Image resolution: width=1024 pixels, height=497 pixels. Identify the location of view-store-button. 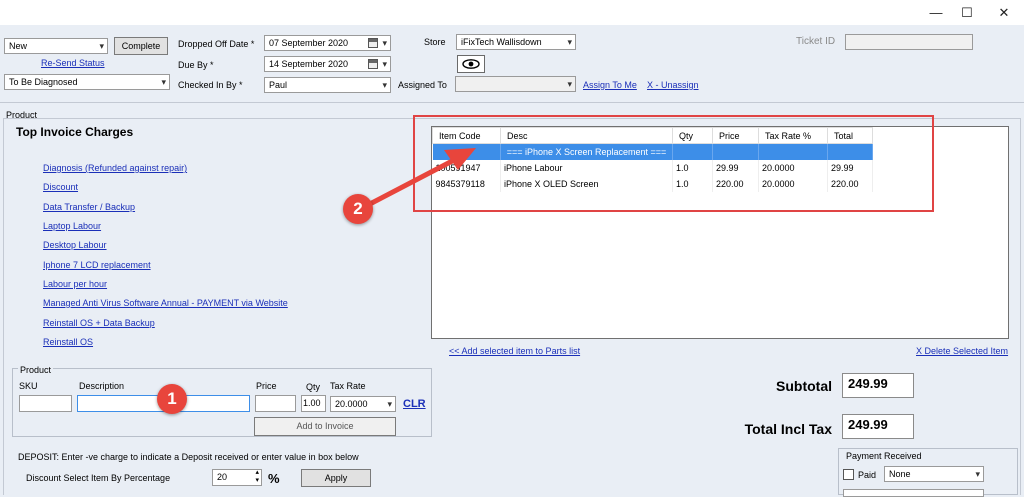
(471, 64).